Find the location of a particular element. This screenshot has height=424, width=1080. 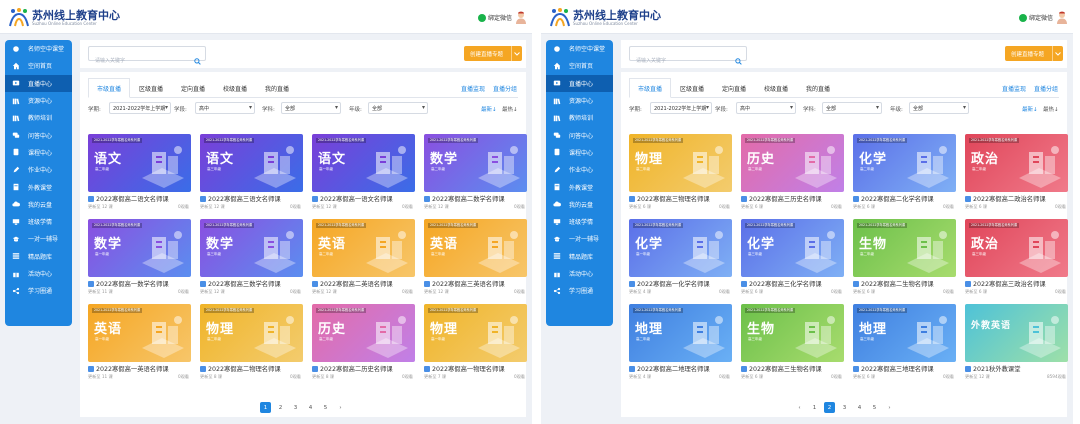

course-thumbnail: 2021-2022学年寒假名师系列课 语文 高二年级 is located at coordinates (139, 163).